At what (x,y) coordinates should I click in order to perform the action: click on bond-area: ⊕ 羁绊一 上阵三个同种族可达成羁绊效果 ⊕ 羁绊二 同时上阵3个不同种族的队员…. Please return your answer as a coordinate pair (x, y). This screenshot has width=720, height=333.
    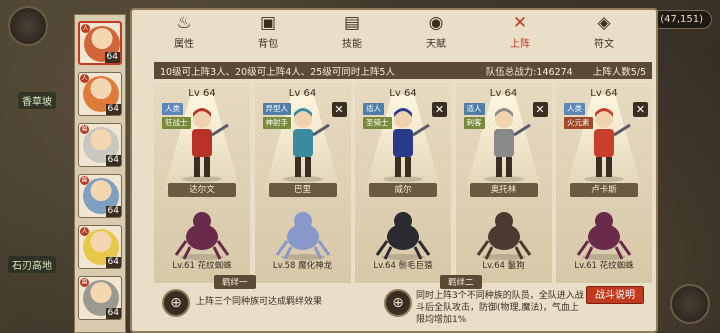
    Looking at the image, I should click on (403, 303).